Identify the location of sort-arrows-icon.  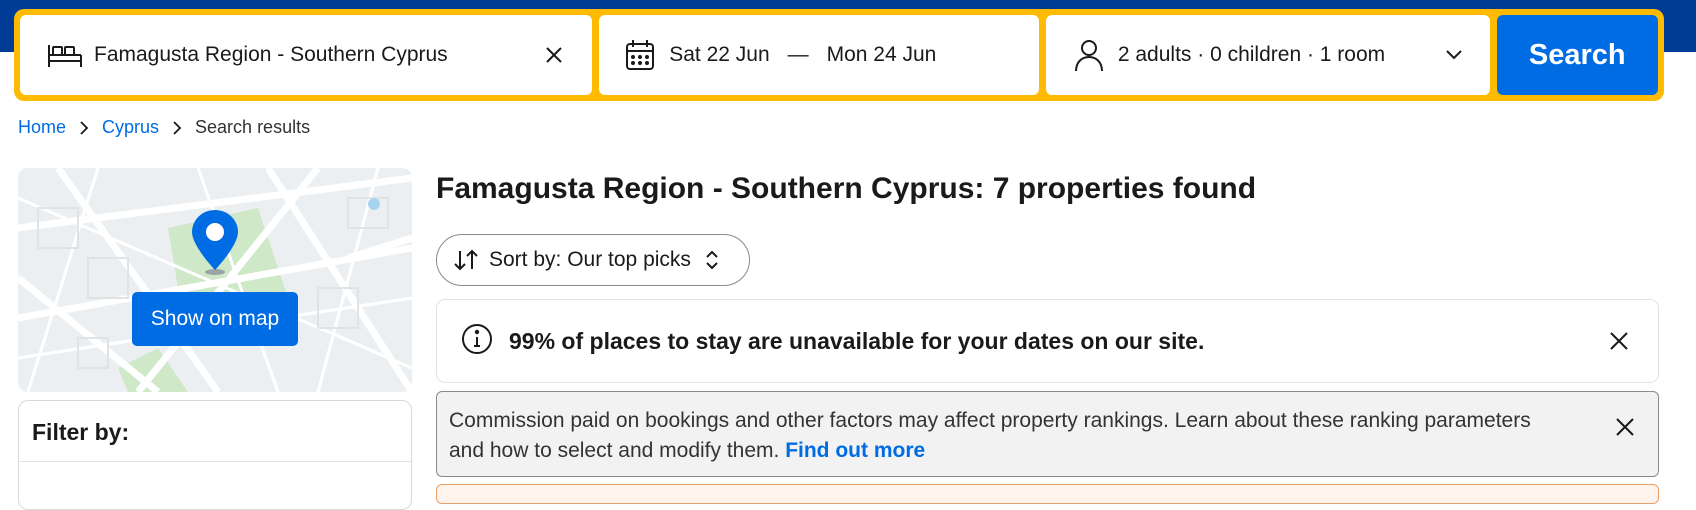
(466, 260).